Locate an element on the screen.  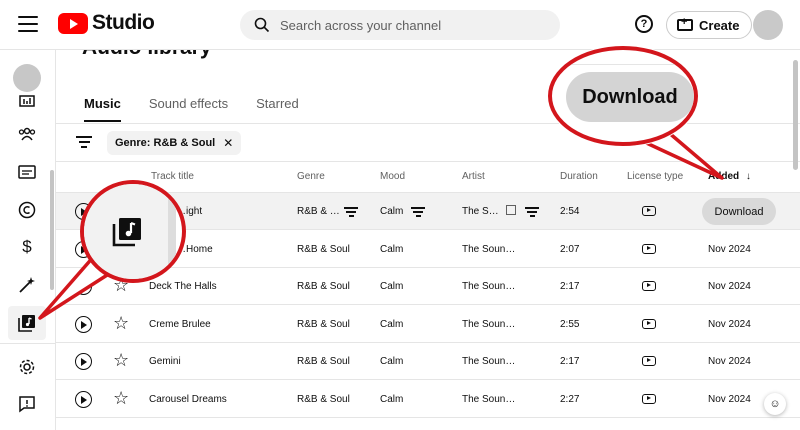
column-header-genre: Genre is located at coordinates (311, 176).